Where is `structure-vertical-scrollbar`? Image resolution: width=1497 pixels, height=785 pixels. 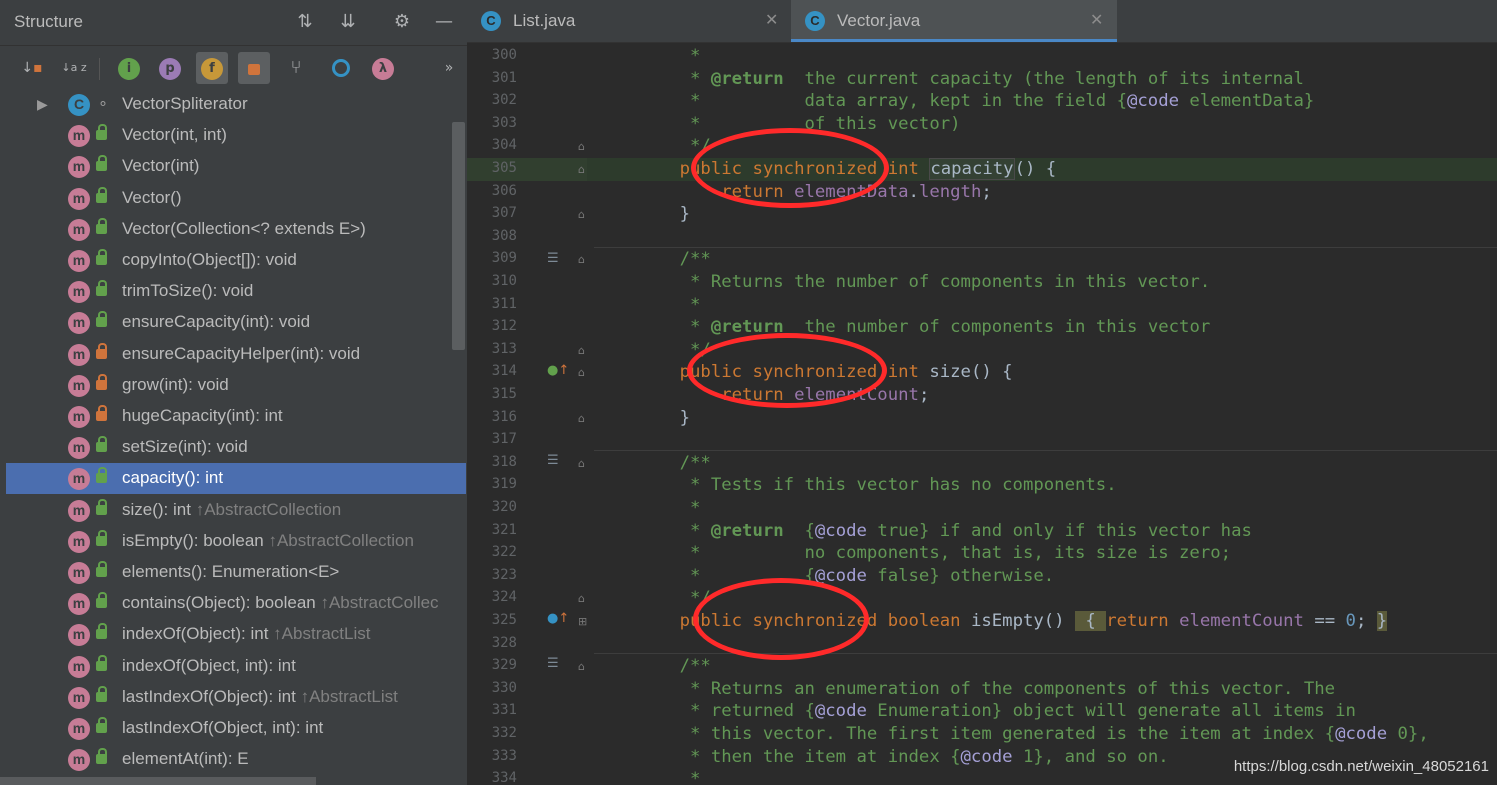 structure-vertical-scrollbar is located at coordinates (458, 236).